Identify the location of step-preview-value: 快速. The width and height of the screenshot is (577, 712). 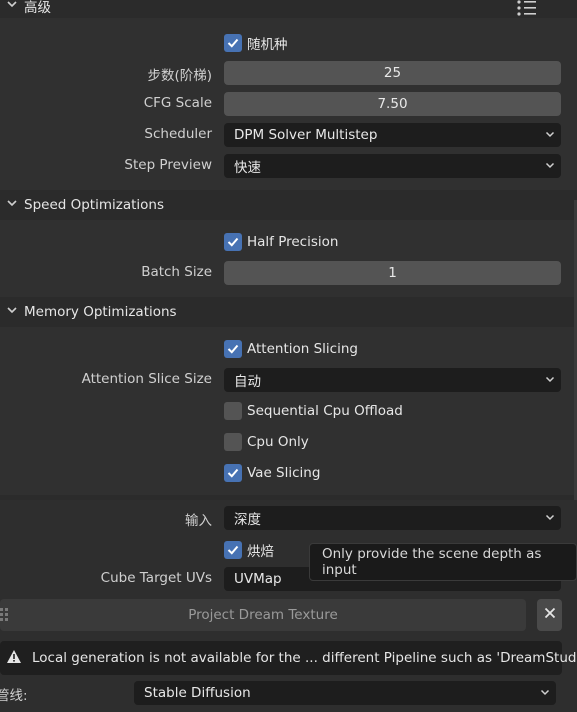
(247, 168).